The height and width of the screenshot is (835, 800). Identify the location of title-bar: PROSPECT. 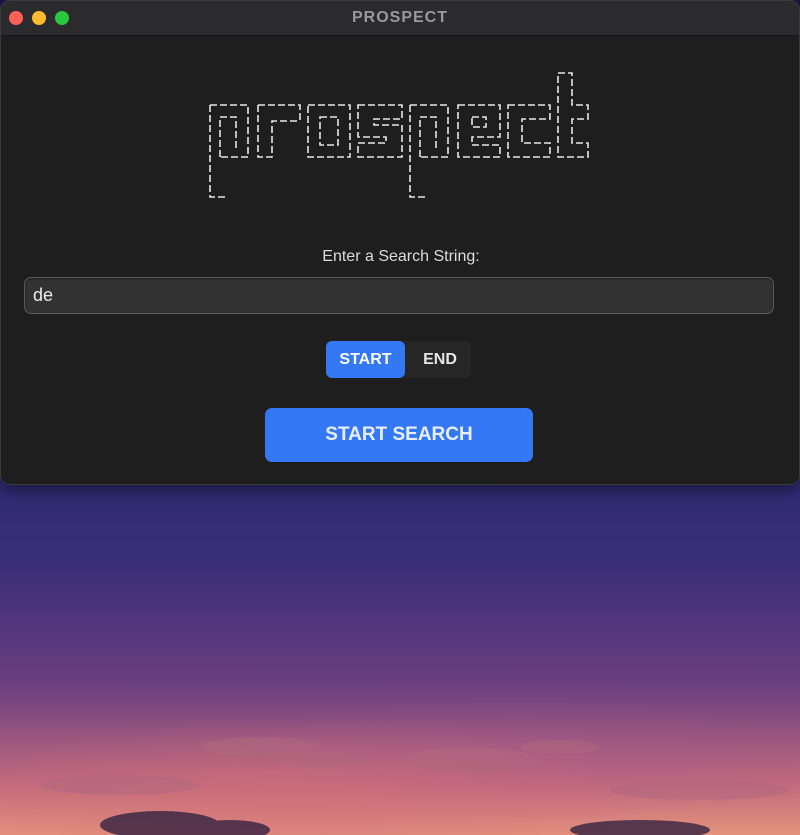
(400, 18).